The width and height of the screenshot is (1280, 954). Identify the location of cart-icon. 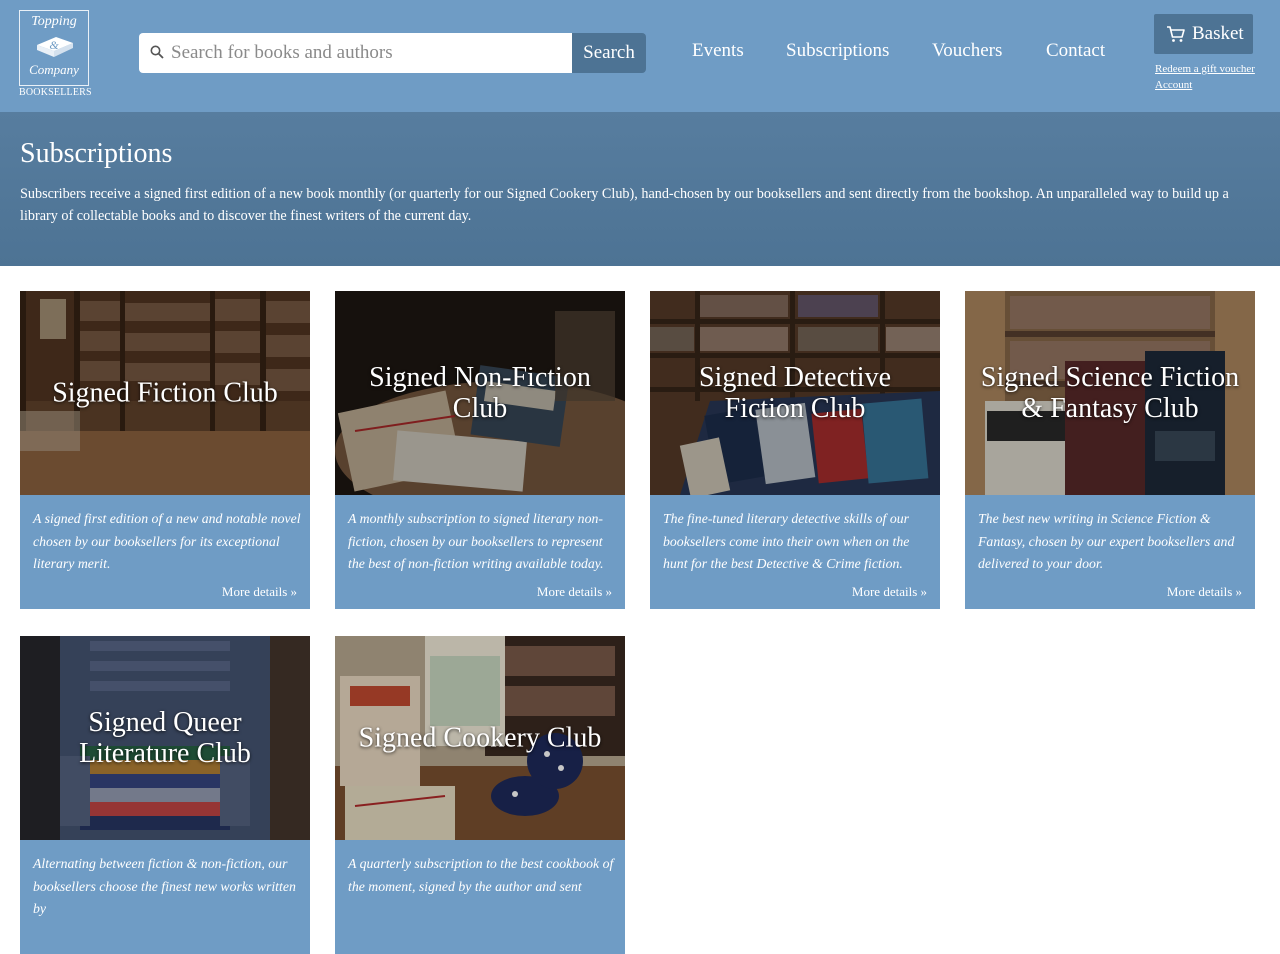
(1176, 34).